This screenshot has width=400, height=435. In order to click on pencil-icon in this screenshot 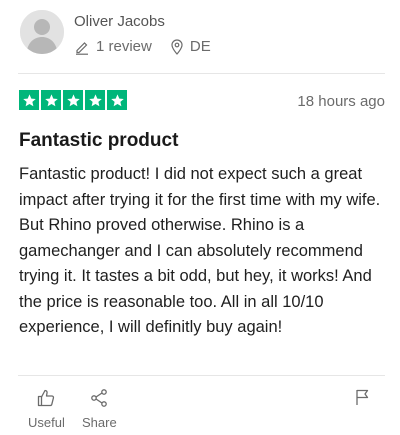, I will do `click(82, 47)`.